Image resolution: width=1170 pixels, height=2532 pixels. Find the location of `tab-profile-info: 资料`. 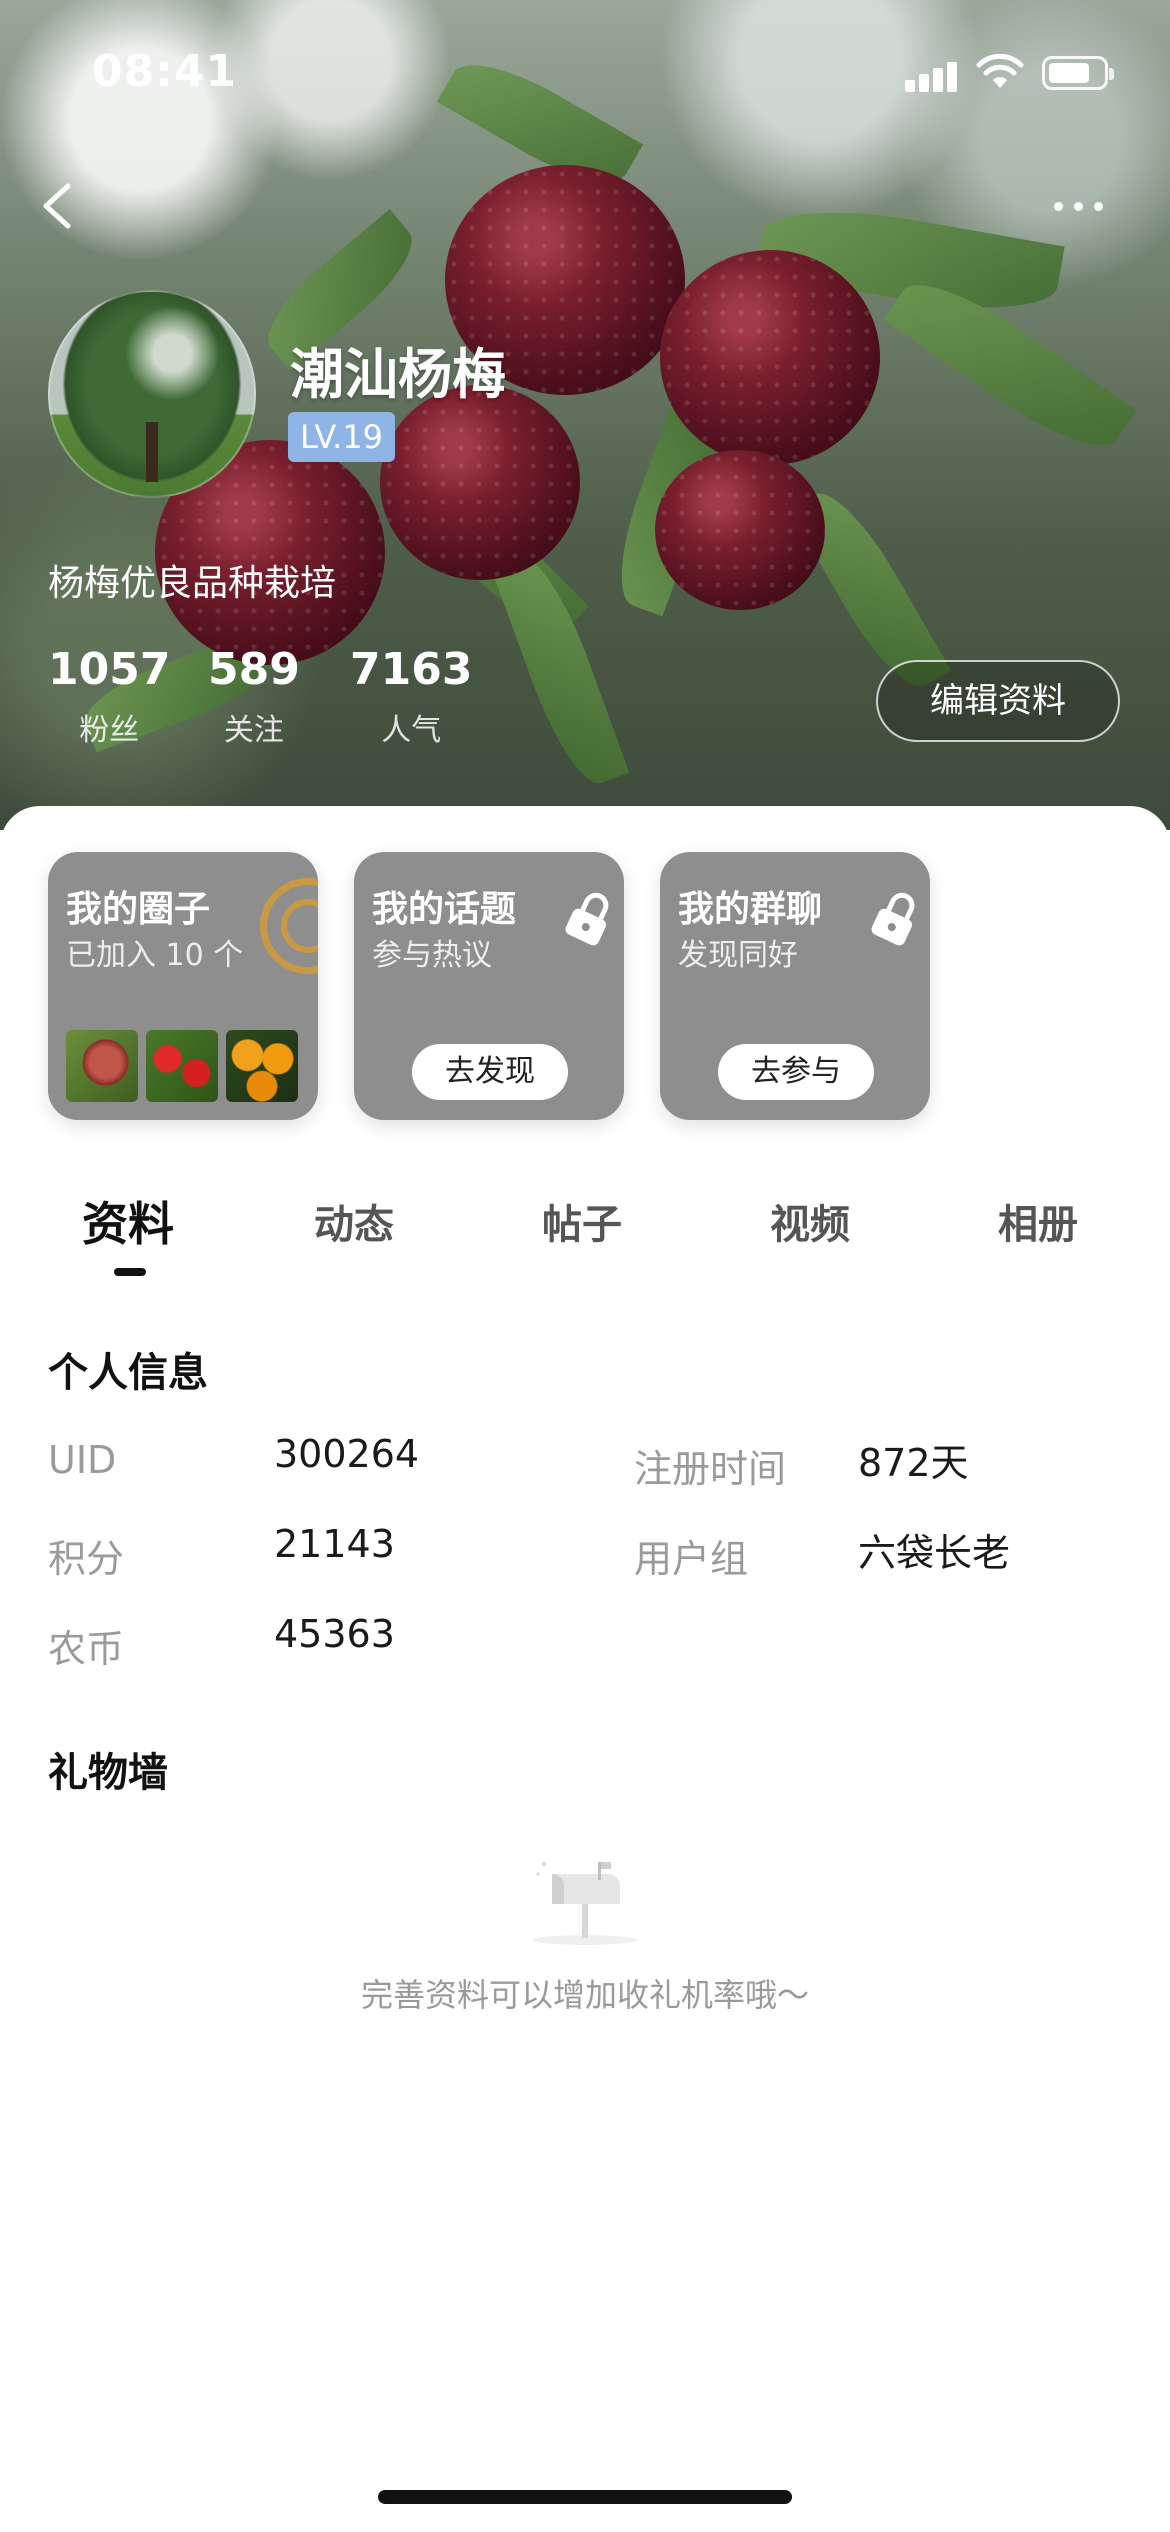

tab-profile-info: 资料 is located at coordinates (128, 1221).